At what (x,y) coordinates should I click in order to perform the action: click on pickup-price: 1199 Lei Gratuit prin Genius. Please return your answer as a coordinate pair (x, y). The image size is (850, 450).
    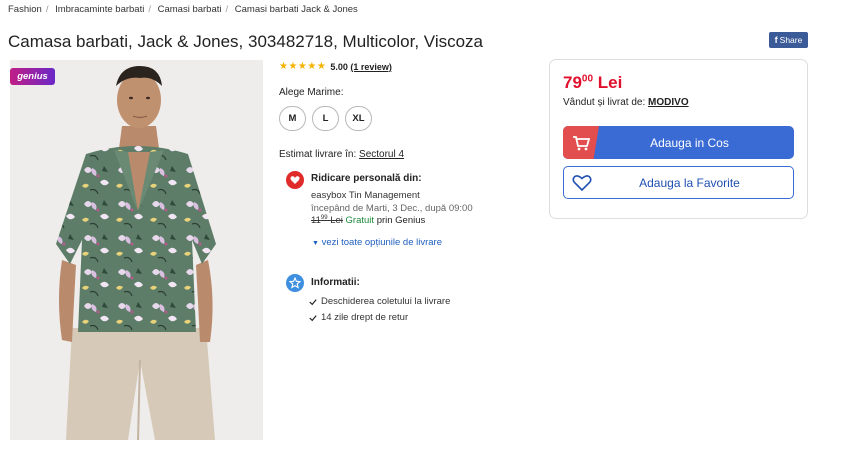
    Looking at the image, I should click on (368, 220).